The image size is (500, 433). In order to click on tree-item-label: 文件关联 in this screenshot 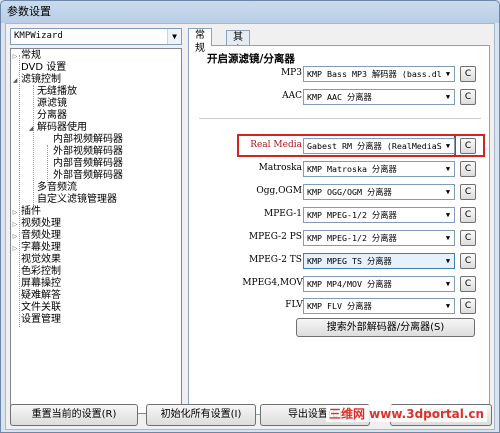, I will do `click(41, 307)`.